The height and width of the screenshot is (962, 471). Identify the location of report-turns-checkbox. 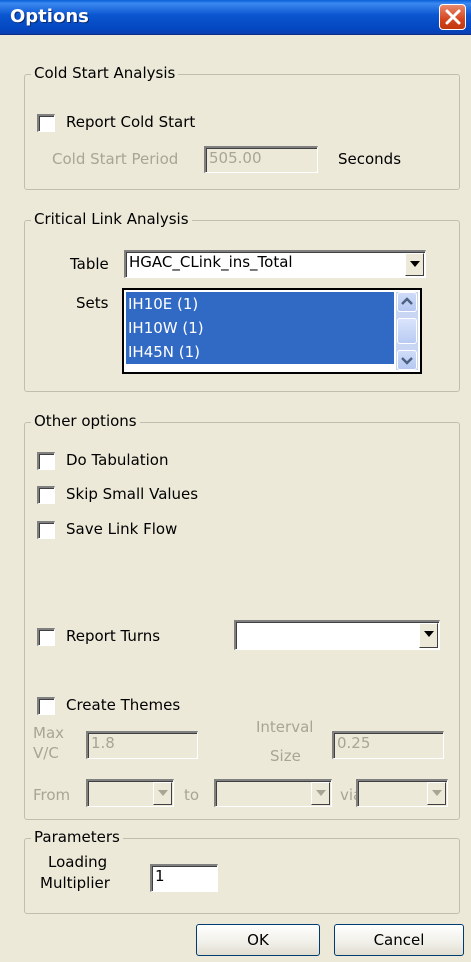
(46, 637).